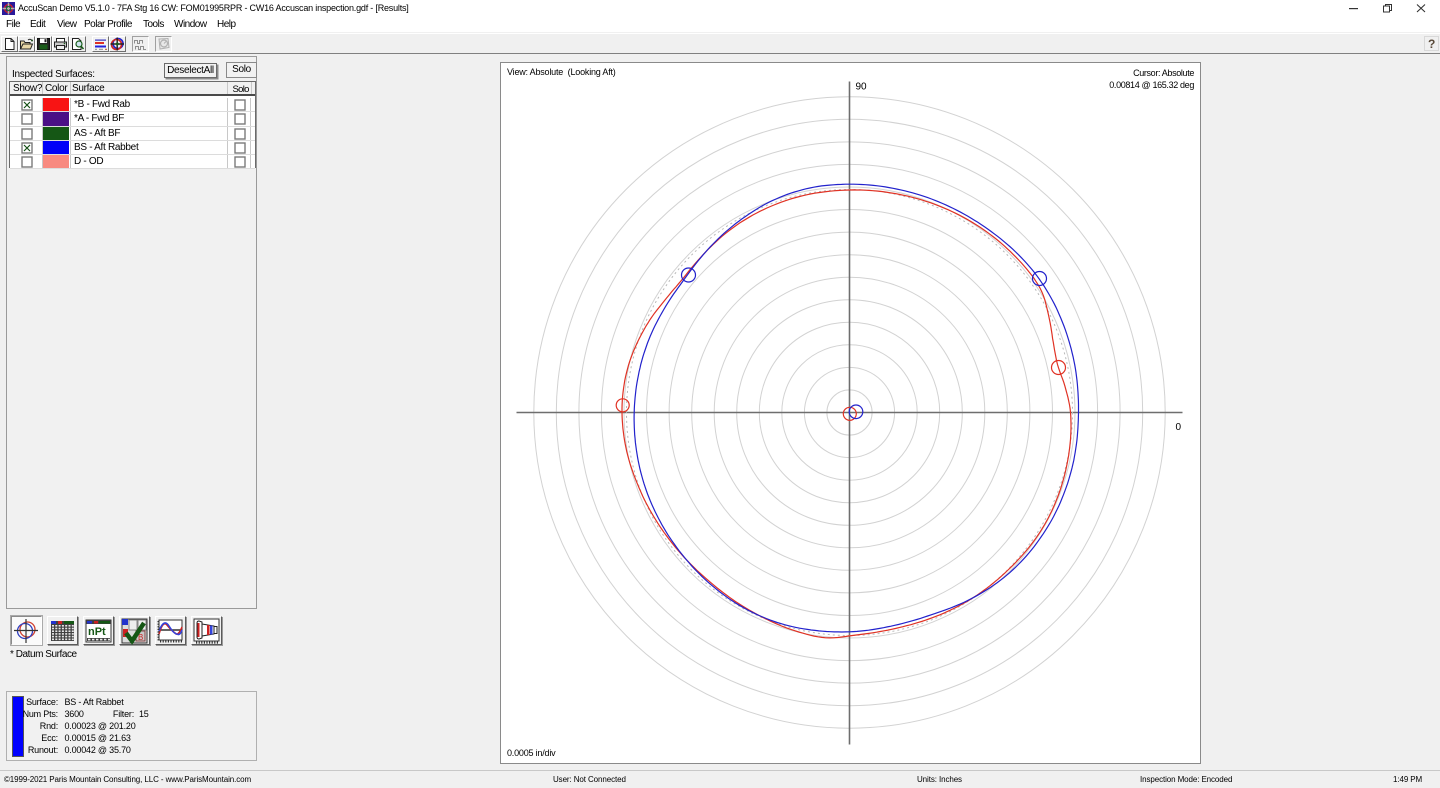 The height and width of the screenshot is (788, 1440). What do you see at coordinates (1179, 427) in the screenshot?
I see `svg-text: 0` at bounding box center [1179, 427].